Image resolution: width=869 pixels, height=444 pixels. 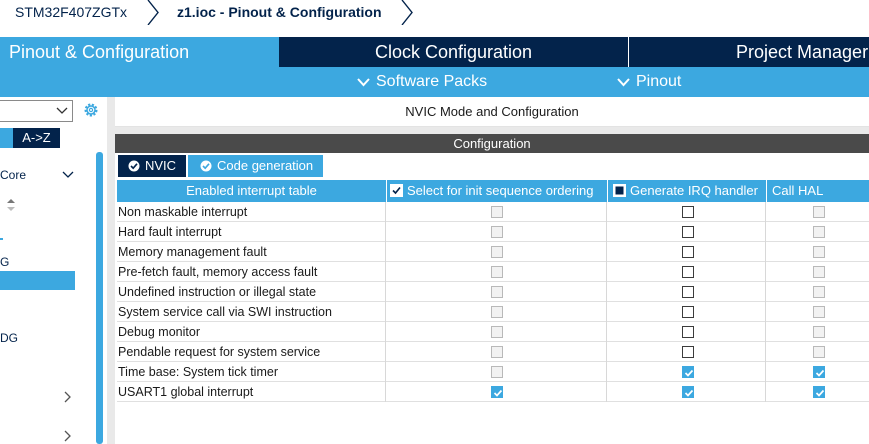 What do you see at coordinates (251, 352) in the screenshot?
I see `interrupt-name: Pendable request for system service` at bounding box center [251, 352].